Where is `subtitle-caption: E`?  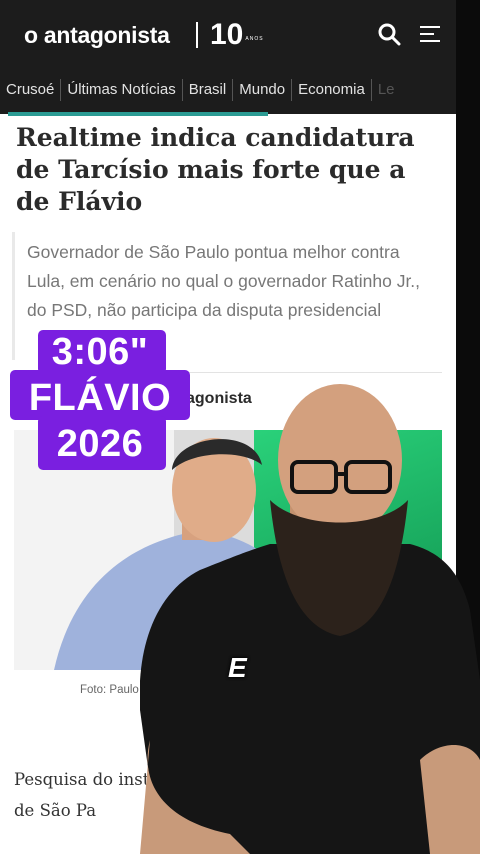
subtitle-caption: E is located at coordinates (237, 667).